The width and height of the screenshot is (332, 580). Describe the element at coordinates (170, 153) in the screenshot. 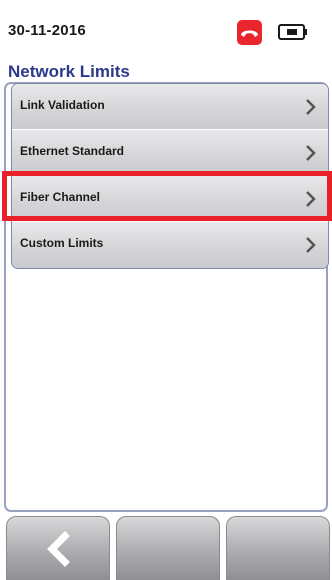

I see `menu-item-ethernet-standard: Ethernet Standard` at that location.